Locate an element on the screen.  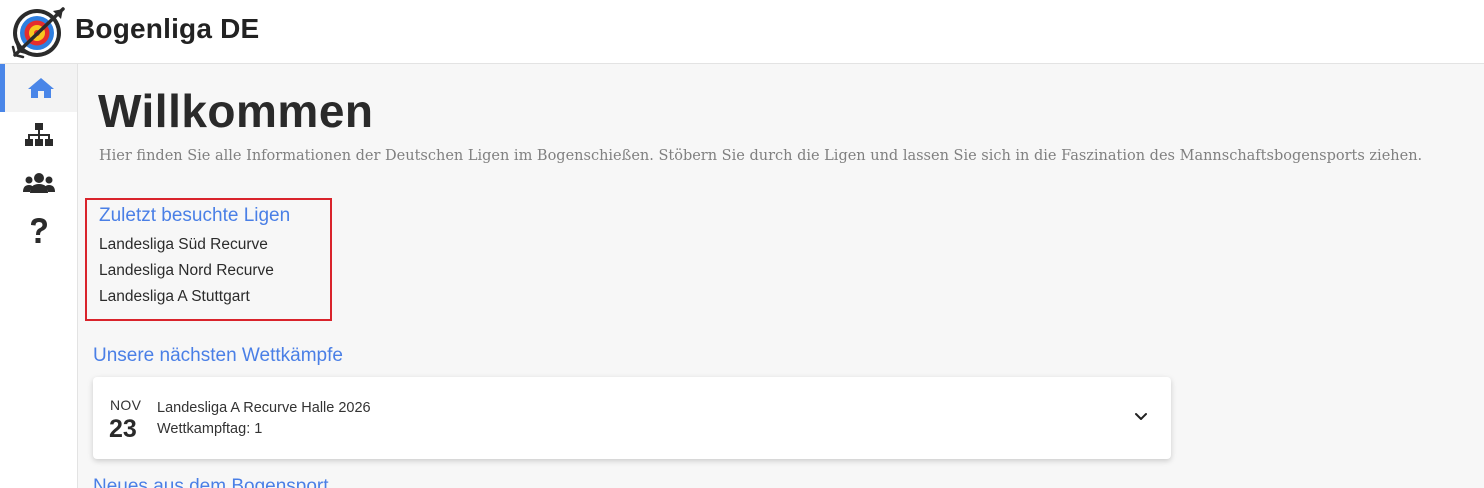
sidebar is located at coordinates (39, 276).